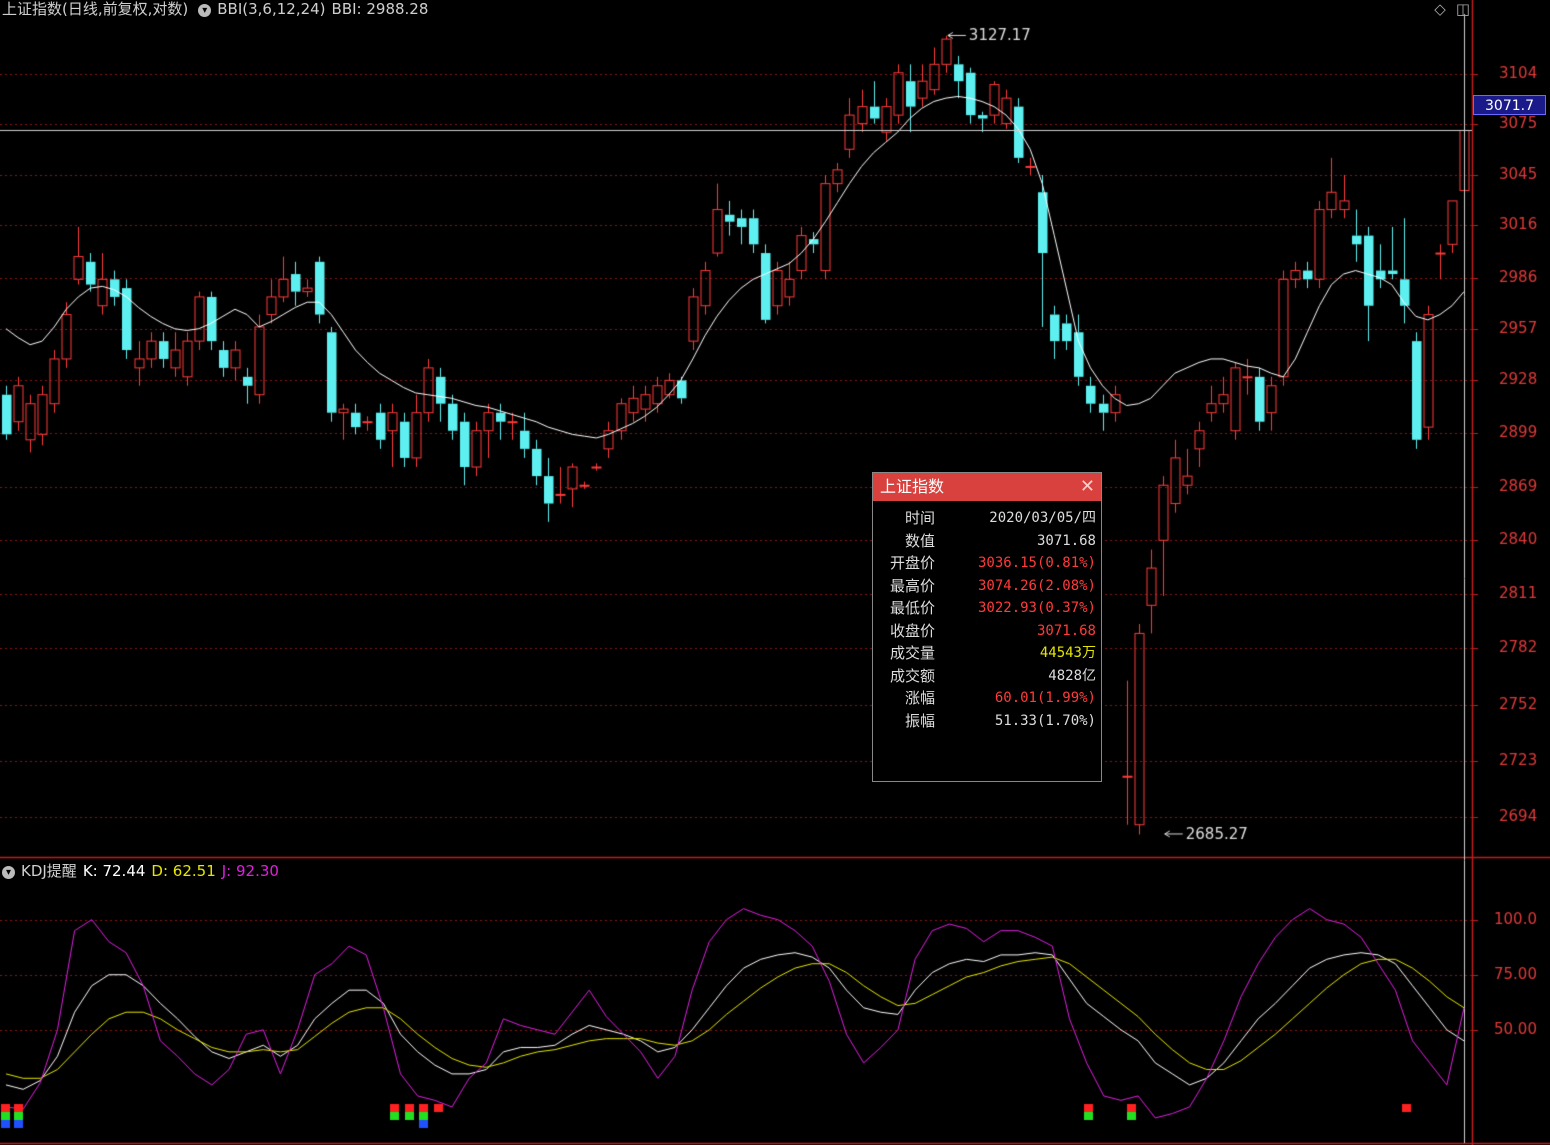 The height and width of the screenshot is (1145, 1550). I want to click on popup-row-label: 涨幅, so click(919, 698).